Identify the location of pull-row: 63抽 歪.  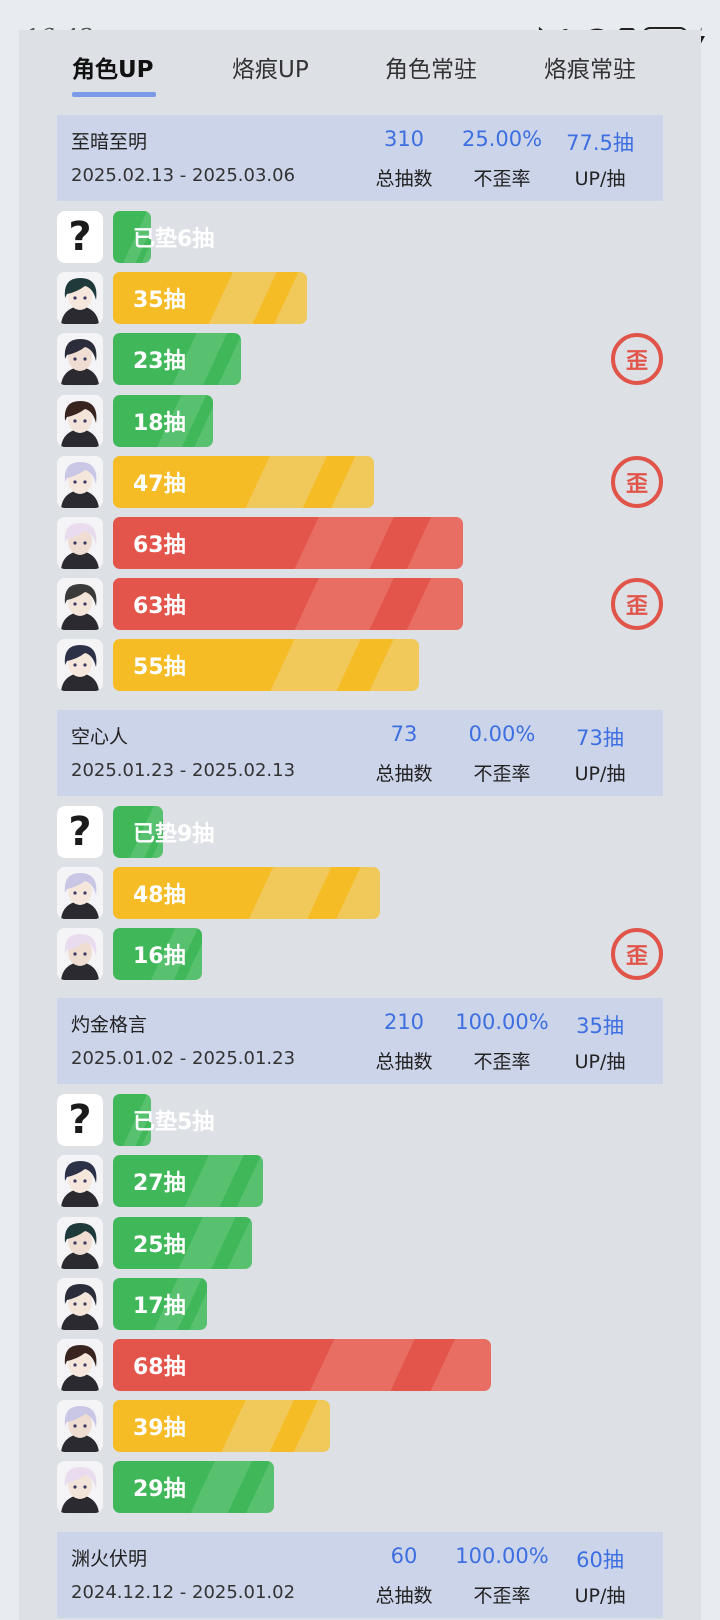
(360, 604).